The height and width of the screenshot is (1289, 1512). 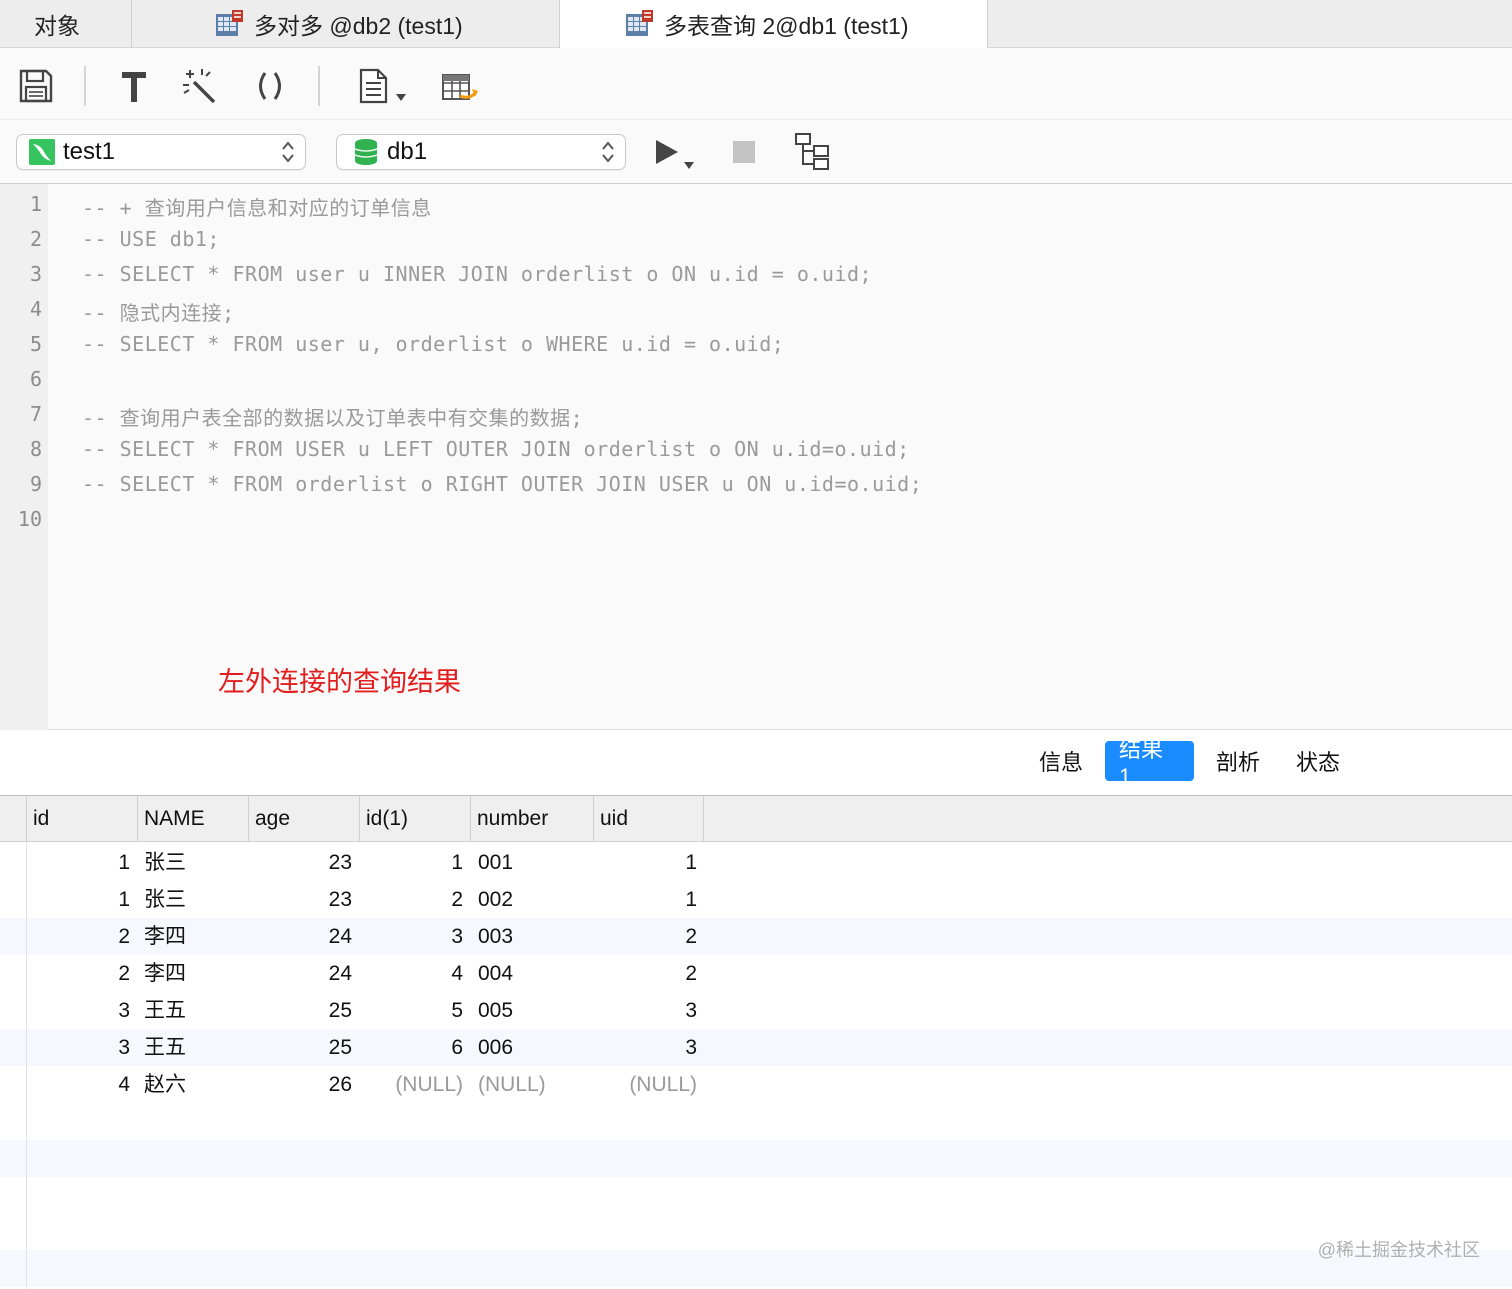 What do you see at coordinates (1141, 763) in the screenshot?
I see `tab-result-label: 结果 1` at bounding box center [1141, 763].